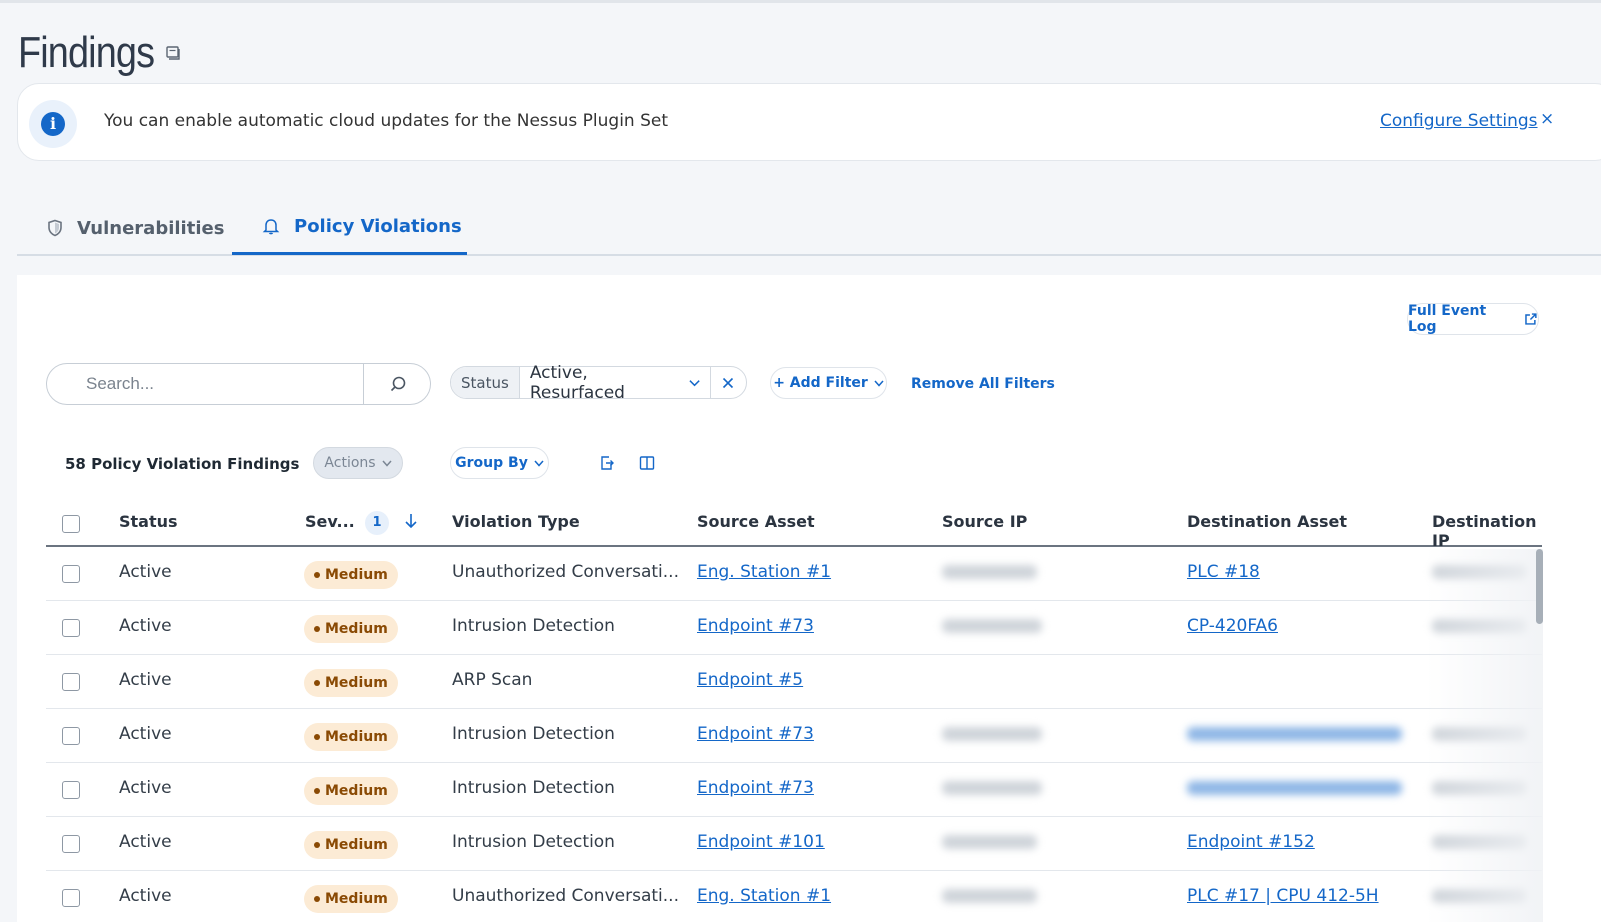 Image resolution: width=1601 pixels, height=922 pixels. What do you see at coordinates (205, 384) in the screenshot?
I see `search-input` at bounding box center [205, 384].